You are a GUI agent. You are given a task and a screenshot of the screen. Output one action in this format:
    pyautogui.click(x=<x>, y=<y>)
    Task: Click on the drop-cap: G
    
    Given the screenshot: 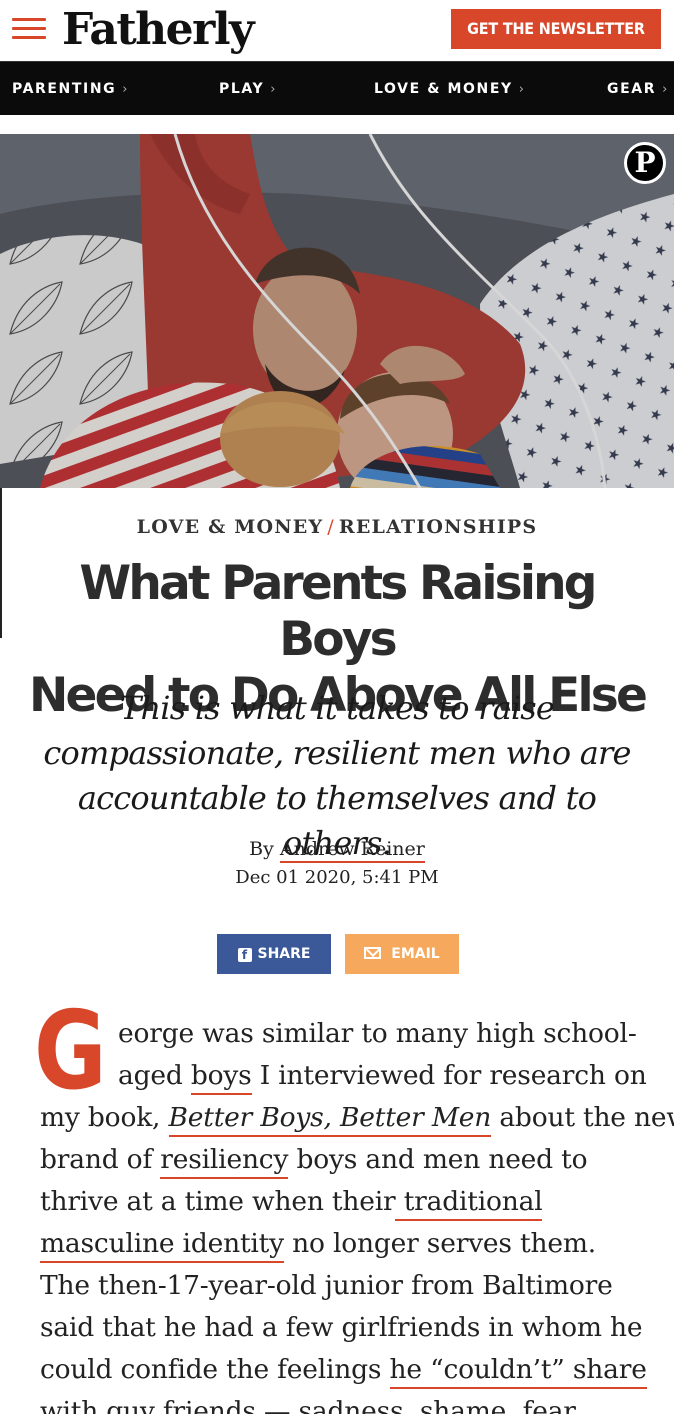 What is the action you would take?
    pyautogui.click(x=70, y=1051)
    